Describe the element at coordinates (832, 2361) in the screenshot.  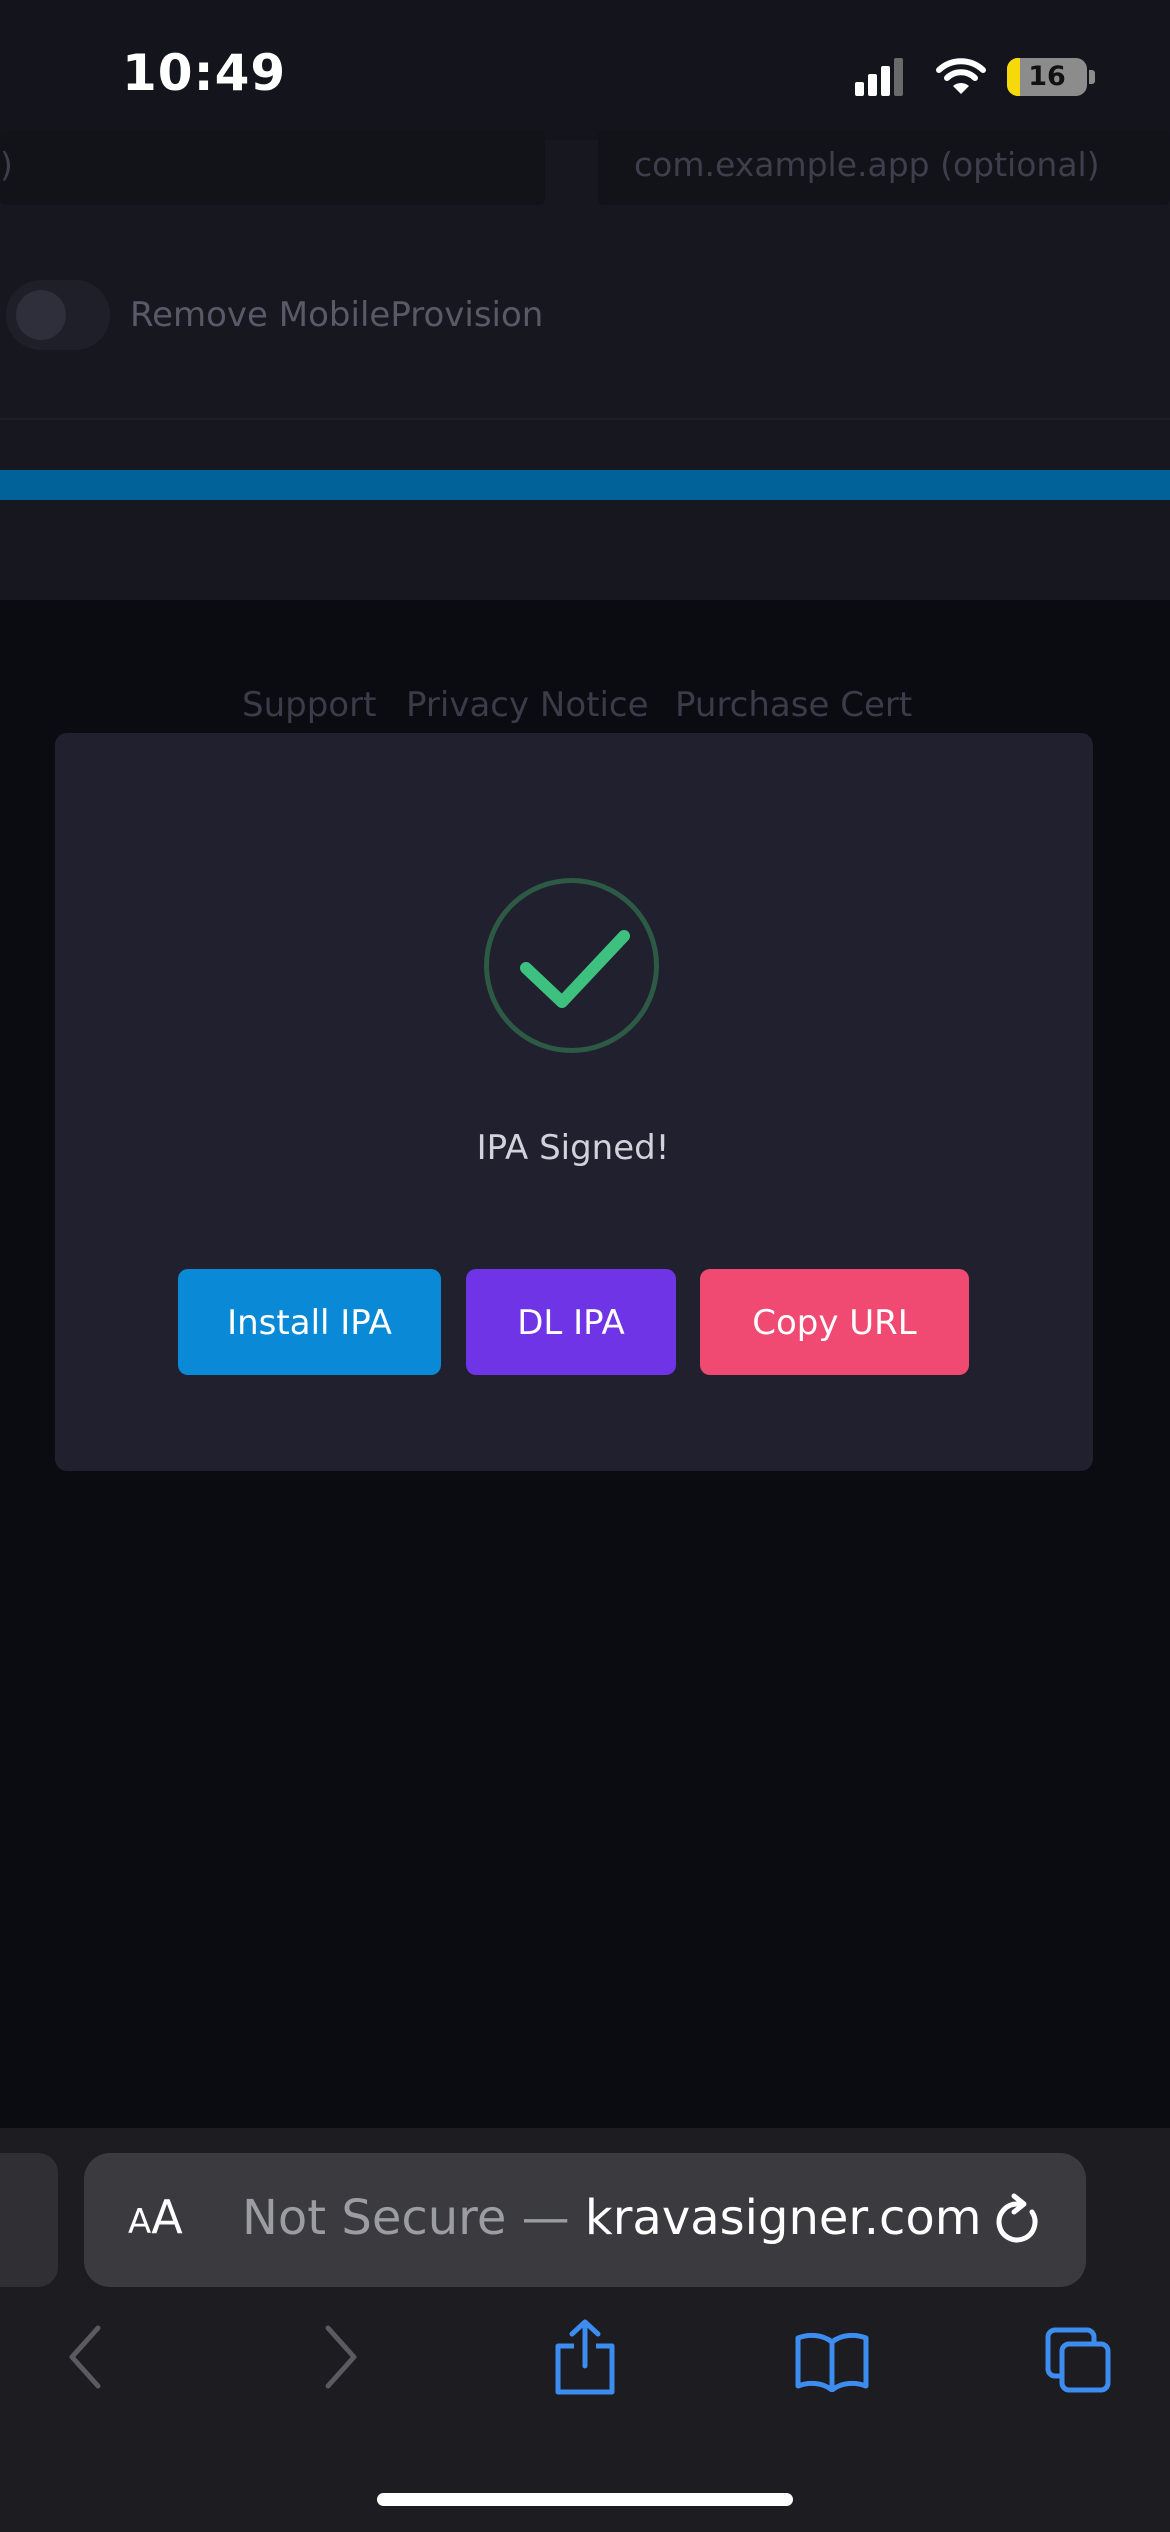
I see `bookmarks-icon` at that location.